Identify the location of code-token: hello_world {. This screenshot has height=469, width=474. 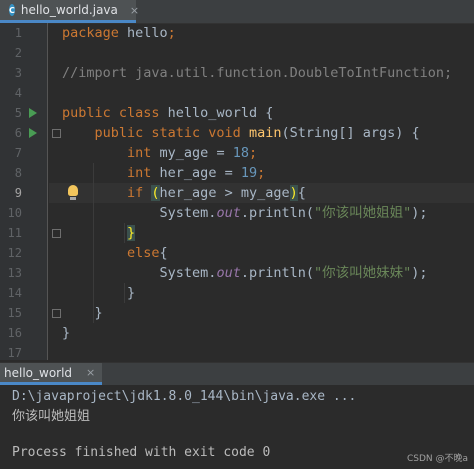
(220, 113).